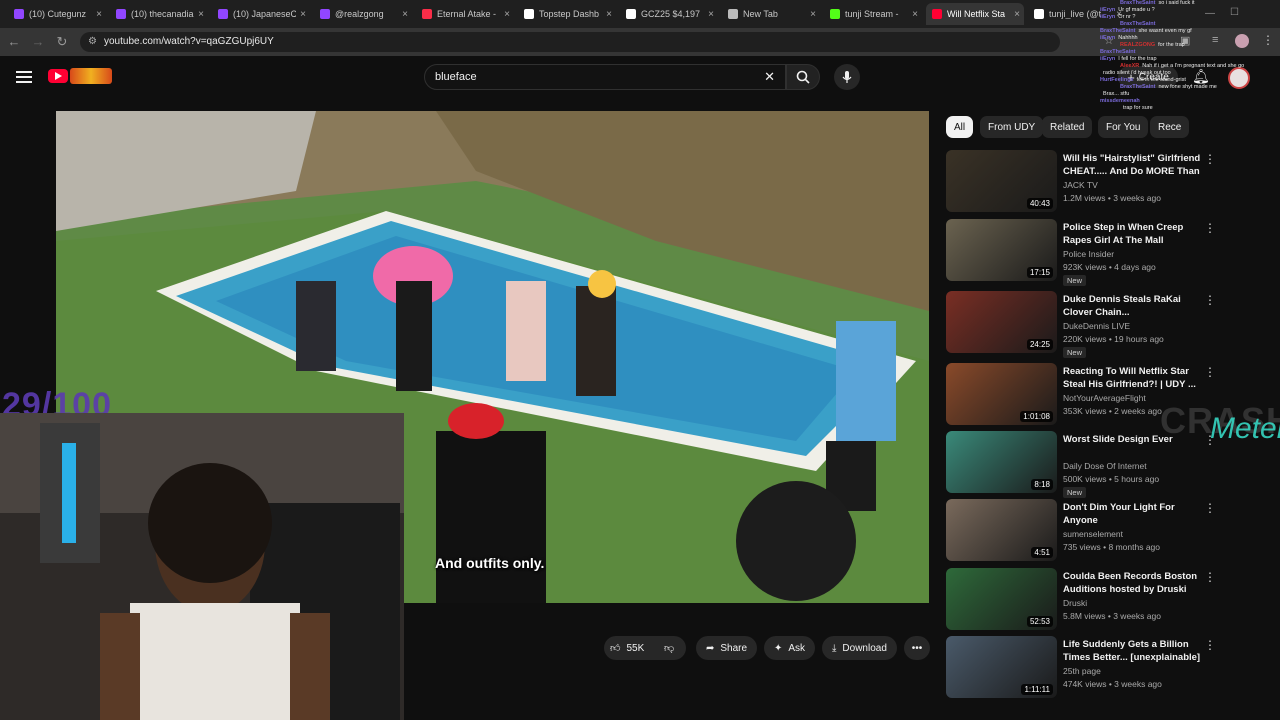 Image resolution: width=1280 pixels, height=720 pixels. What do you see at coordinates (1036, 416) in the screenshot?
I see `video-duration: 1:01:08` at bounding box center [1036, 416].